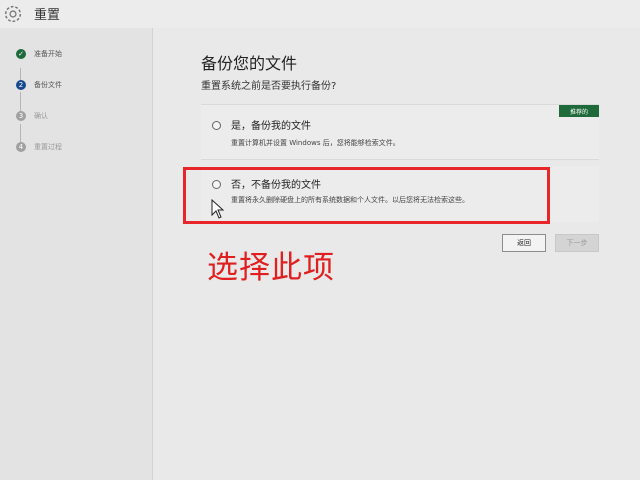  I want to click on option-title: 是，备份我的文件, so click(271, 126).